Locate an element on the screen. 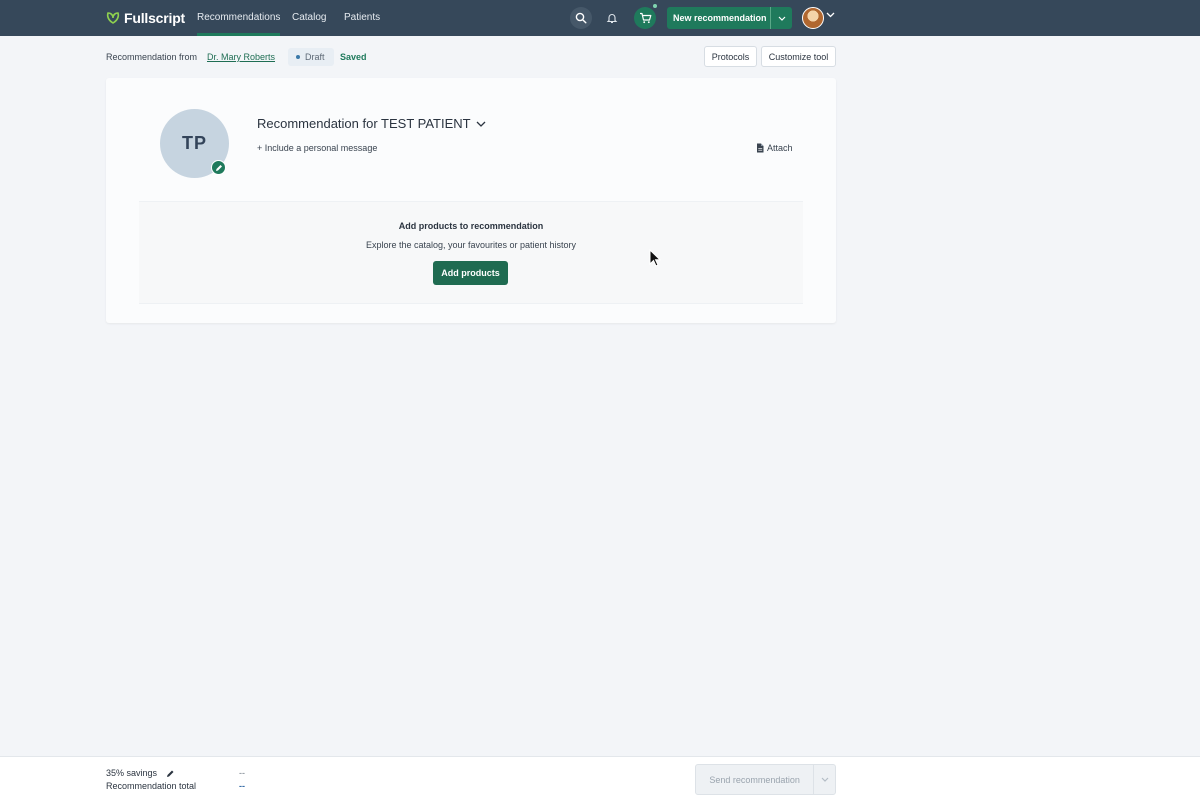 This screenshot has width=1200, height=800. cart-icon is located at coordinates (645, 18).